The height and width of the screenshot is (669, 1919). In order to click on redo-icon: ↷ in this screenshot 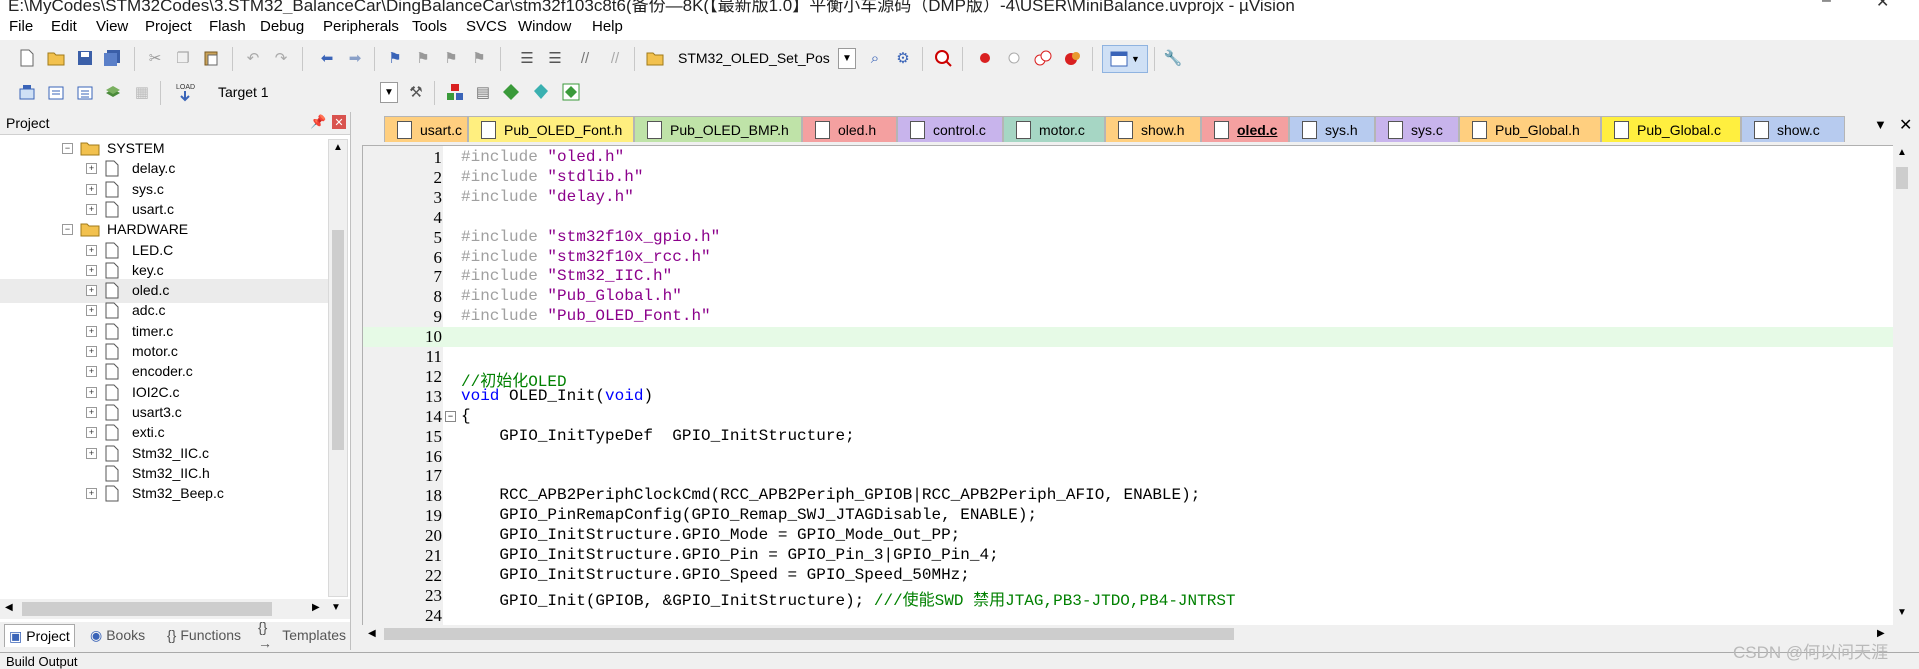, I will do `click(281, 58)`.